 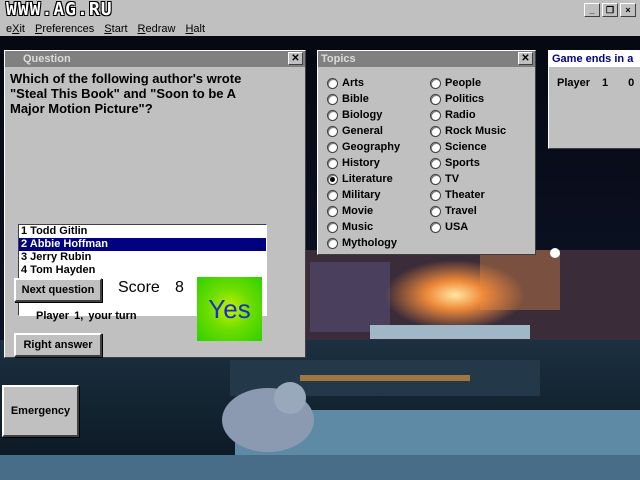 I want to click on topic-radio-history: History, so click(x=353, y=163).